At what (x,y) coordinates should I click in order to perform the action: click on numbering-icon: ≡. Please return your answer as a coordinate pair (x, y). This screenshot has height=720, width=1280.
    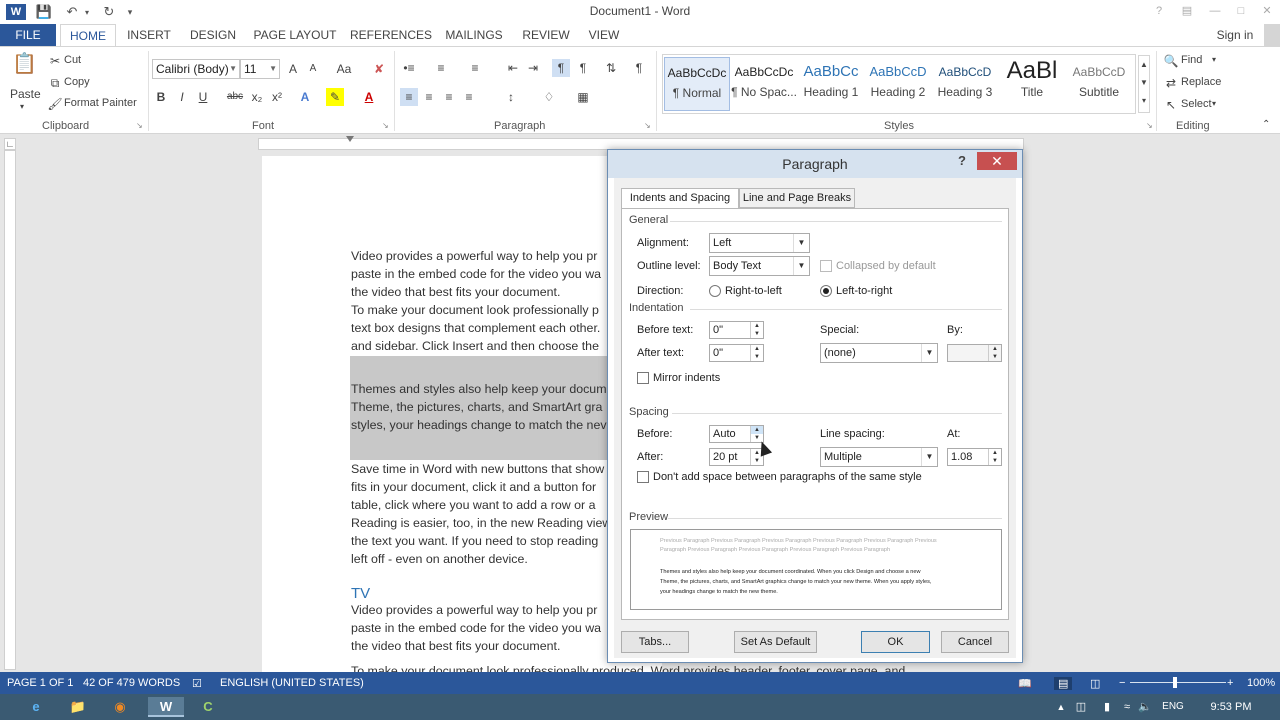
    Looking at the image, I should click on (441, 68).